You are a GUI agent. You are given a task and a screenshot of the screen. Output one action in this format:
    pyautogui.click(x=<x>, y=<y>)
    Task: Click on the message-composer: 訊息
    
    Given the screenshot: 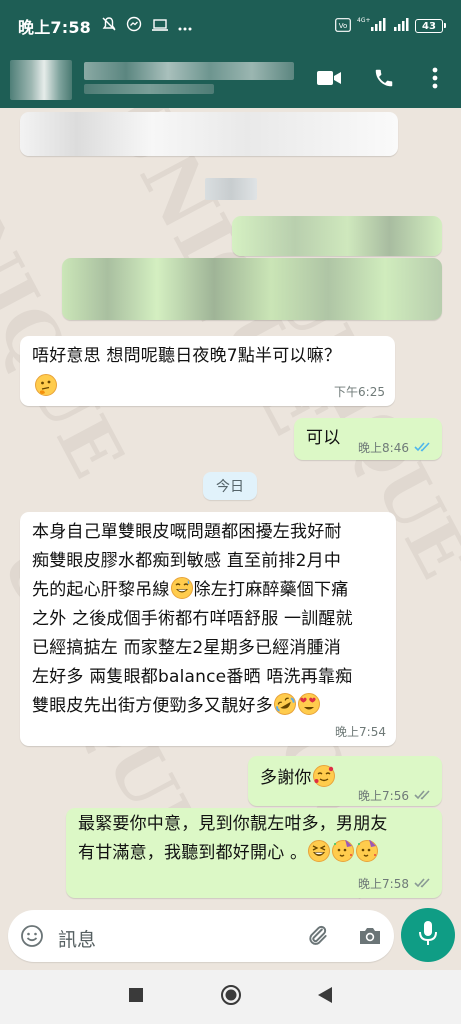 What is the action you would take?
    pyautogui.click(x=230, y=939)
    